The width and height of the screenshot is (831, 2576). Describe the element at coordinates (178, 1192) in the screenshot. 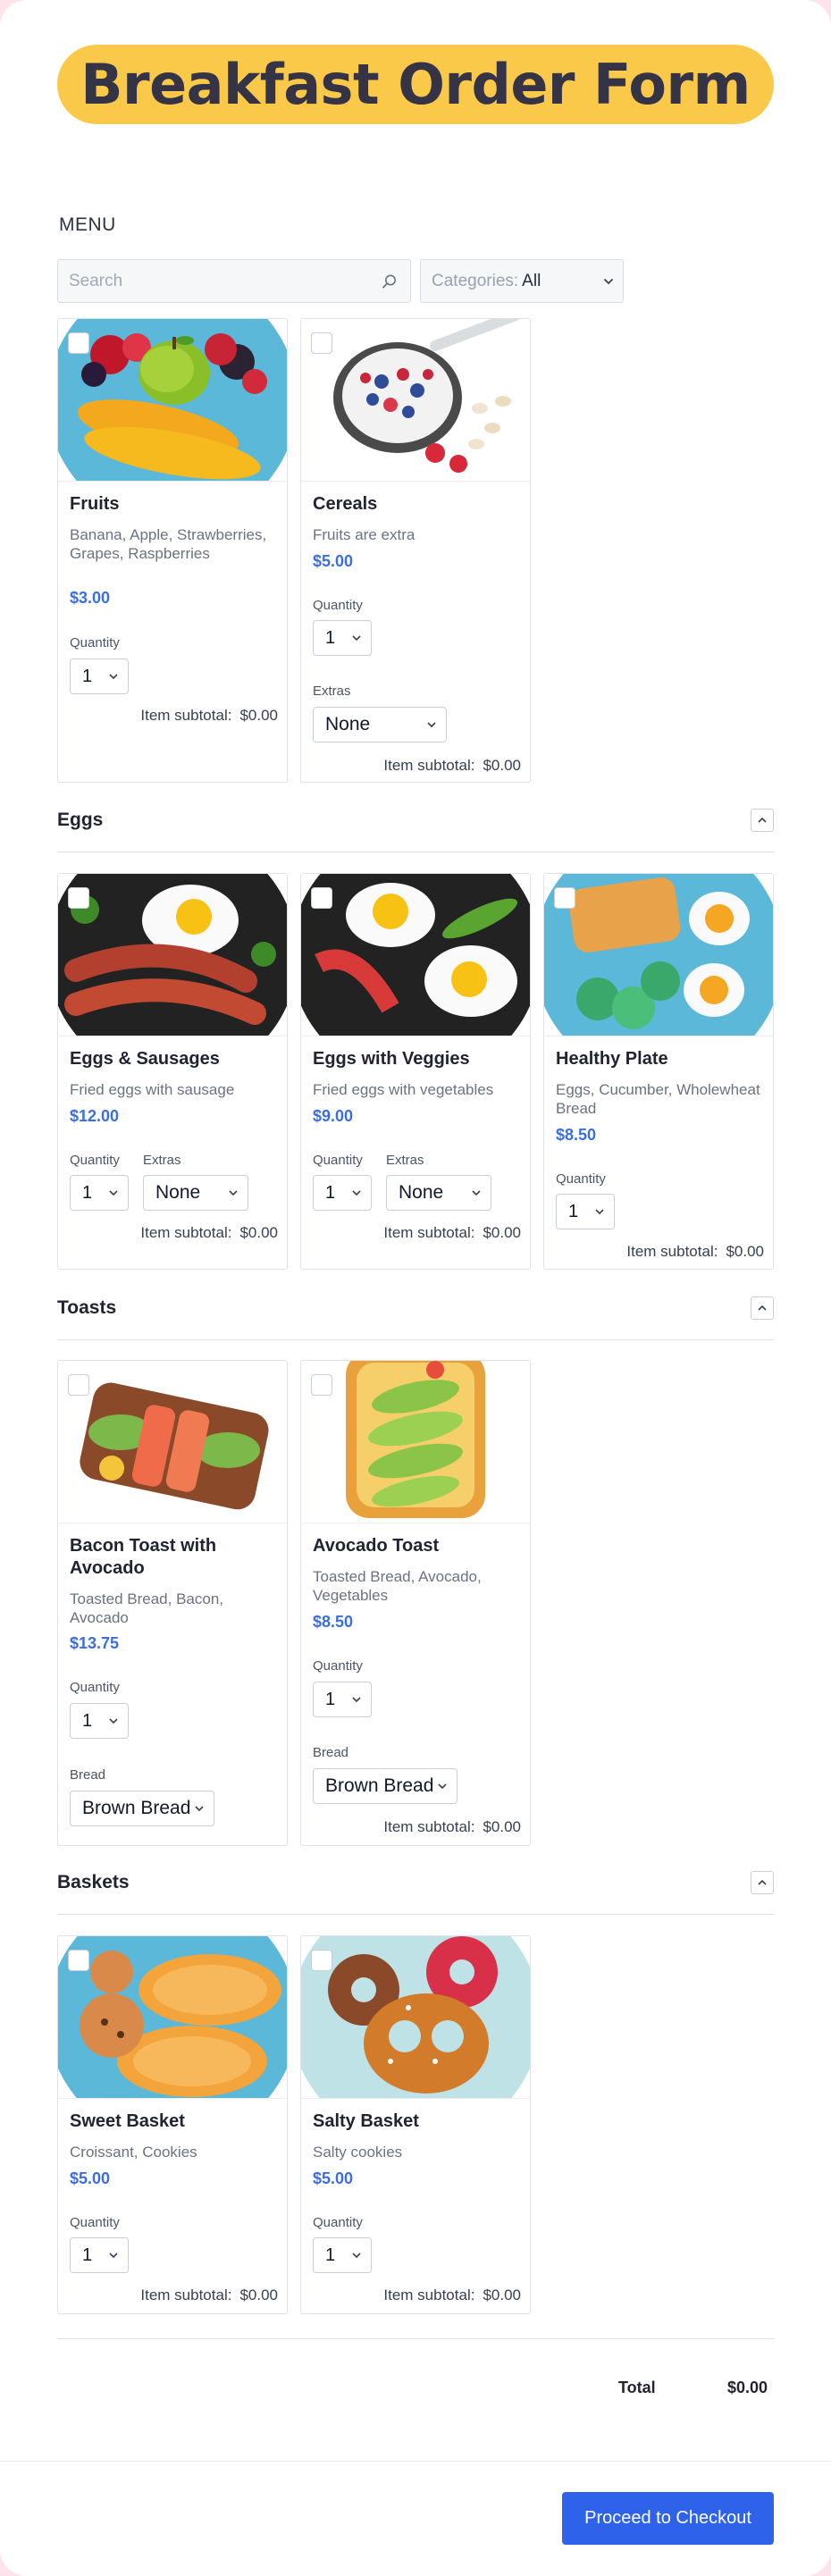

I see `extras-value: None` at that location.